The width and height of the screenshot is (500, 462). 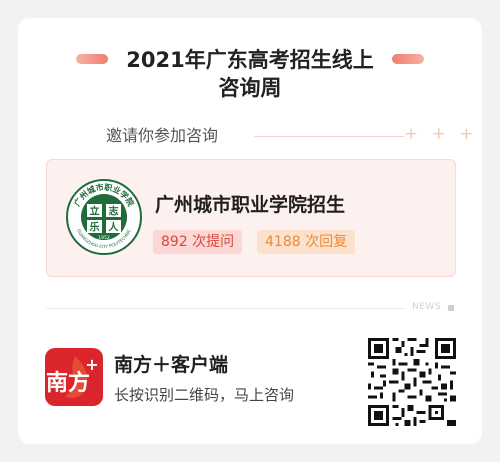 What do you see at coordinates (306, 242) in the screenshot?
I see `answers-count-badge: 4188 次回复` at bounding box center [306, 242].